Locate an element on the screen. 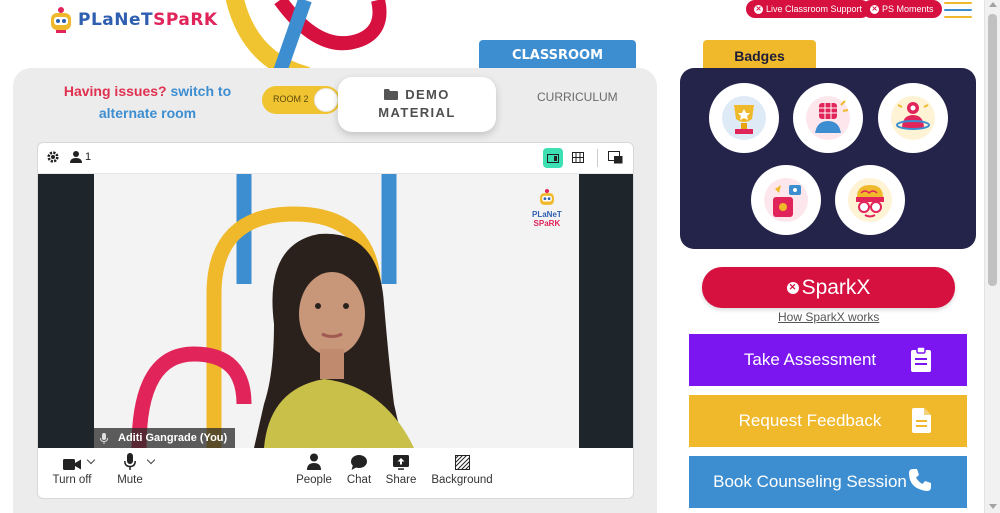  request-feedback-button: Request Feedback is located at coordinates (828, 421).